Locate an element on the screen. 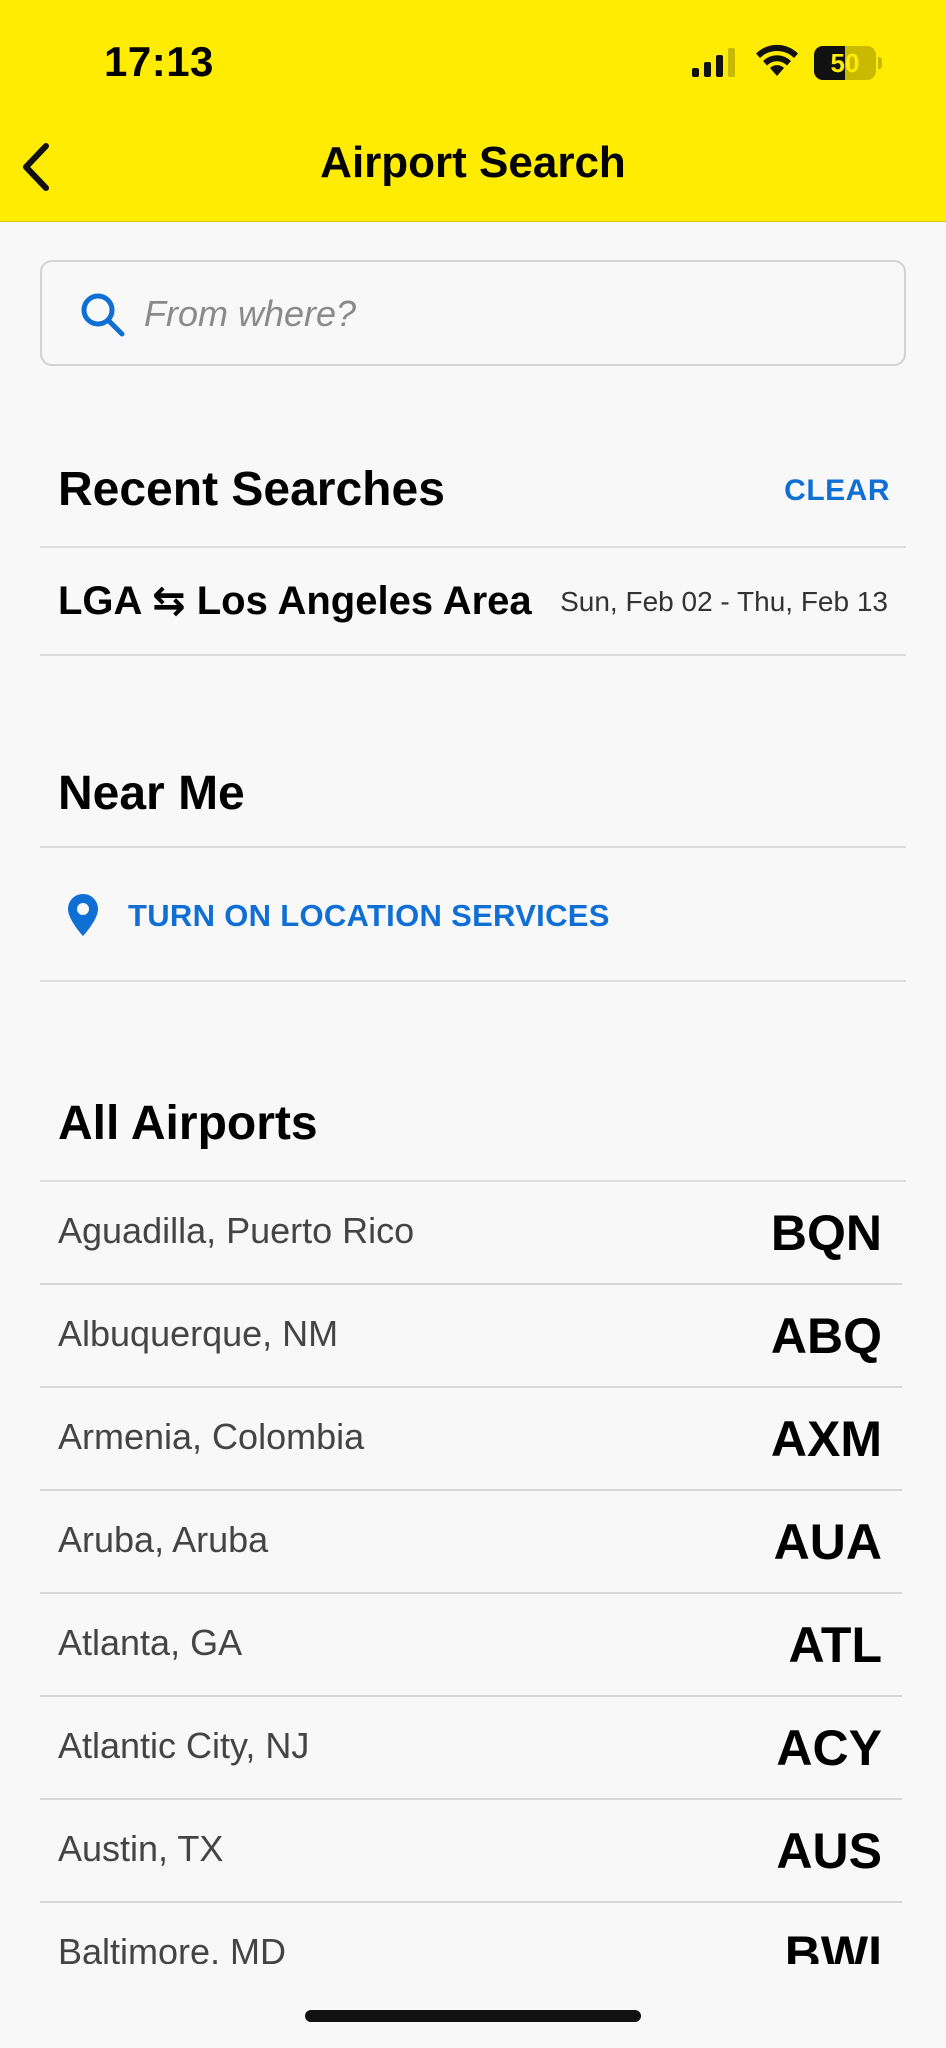 The width and height of the screenshot is (946, 2048). search-icon is located at coordinates (103, 315).